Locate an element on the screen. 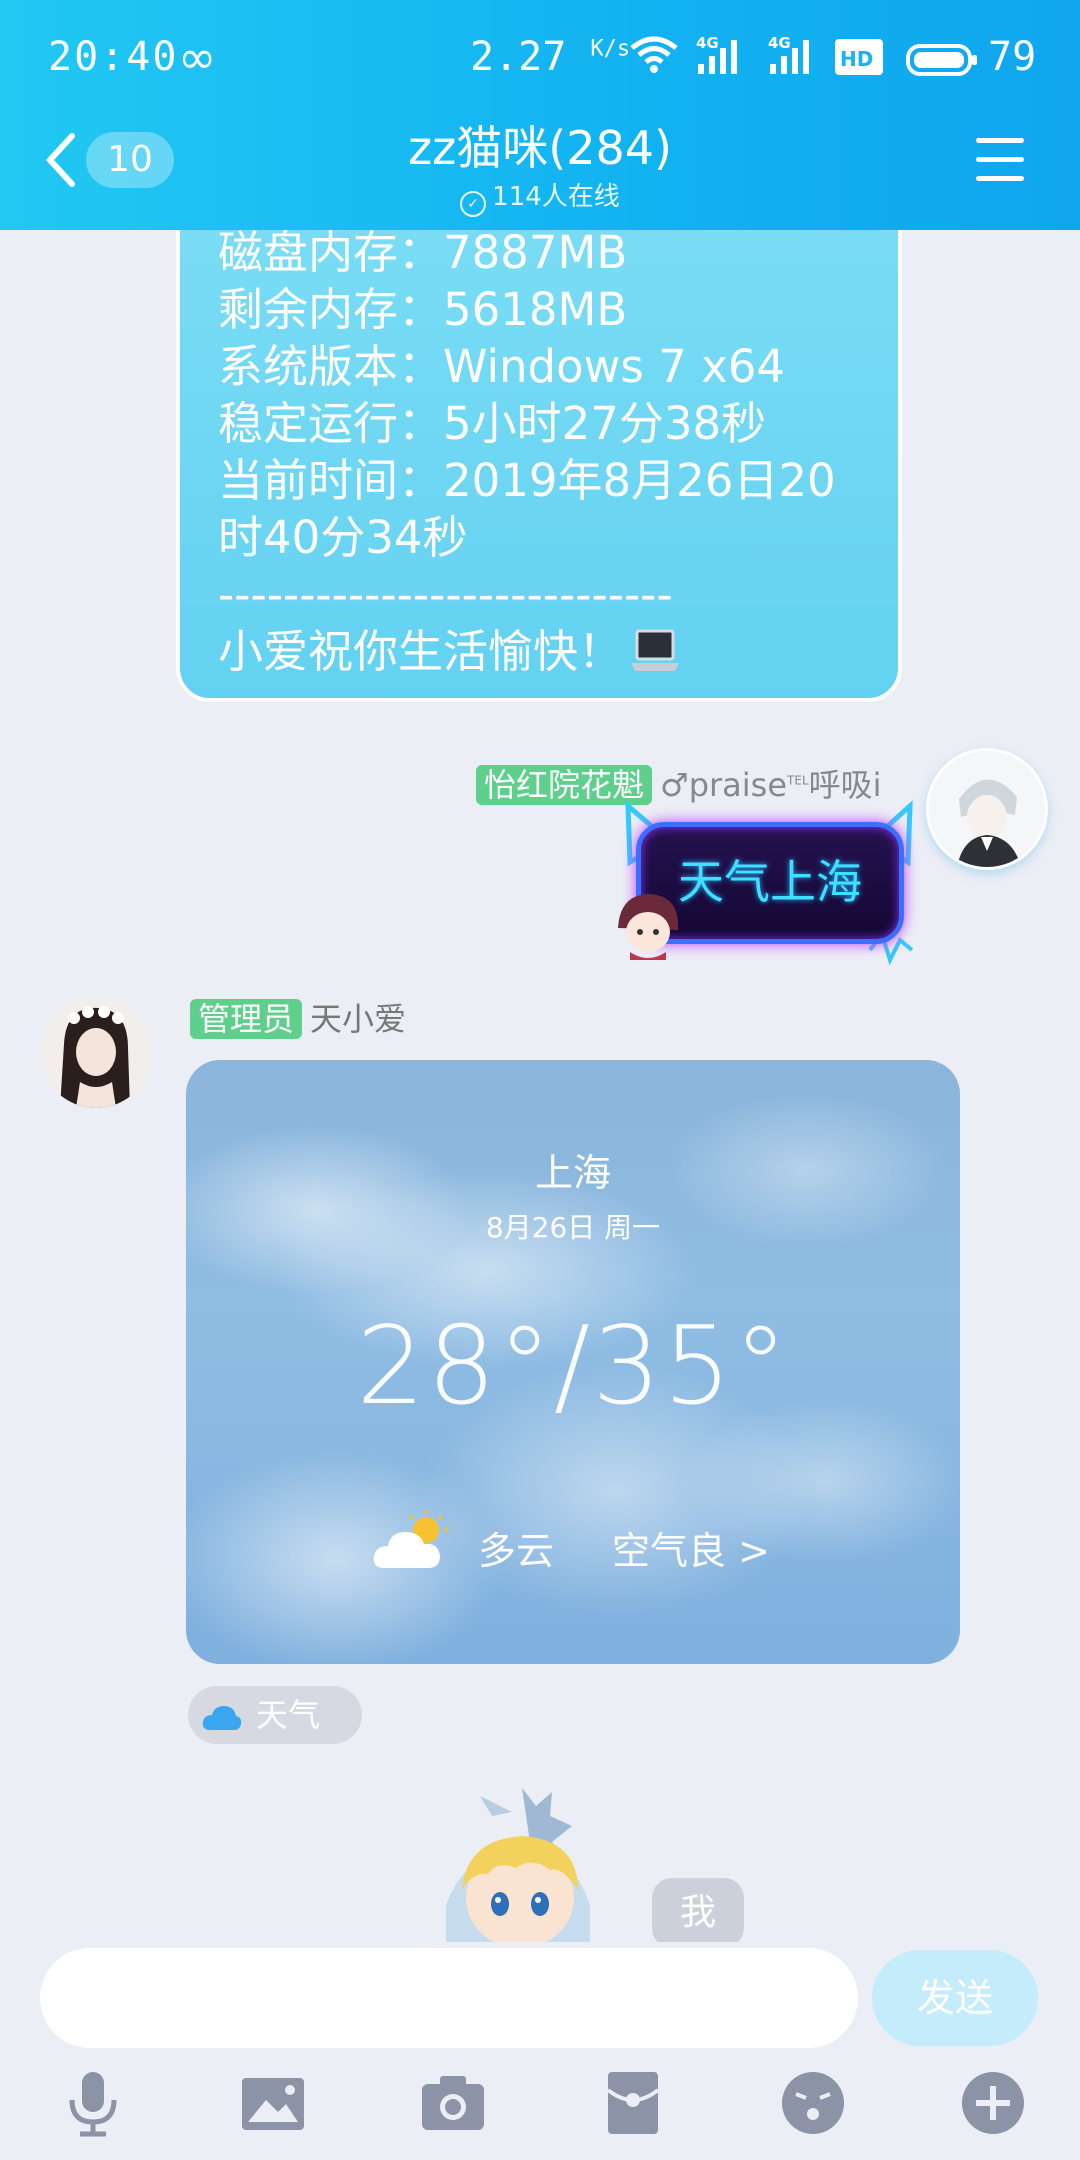  send-button: 发送 is located at coordinates (955, 1998).